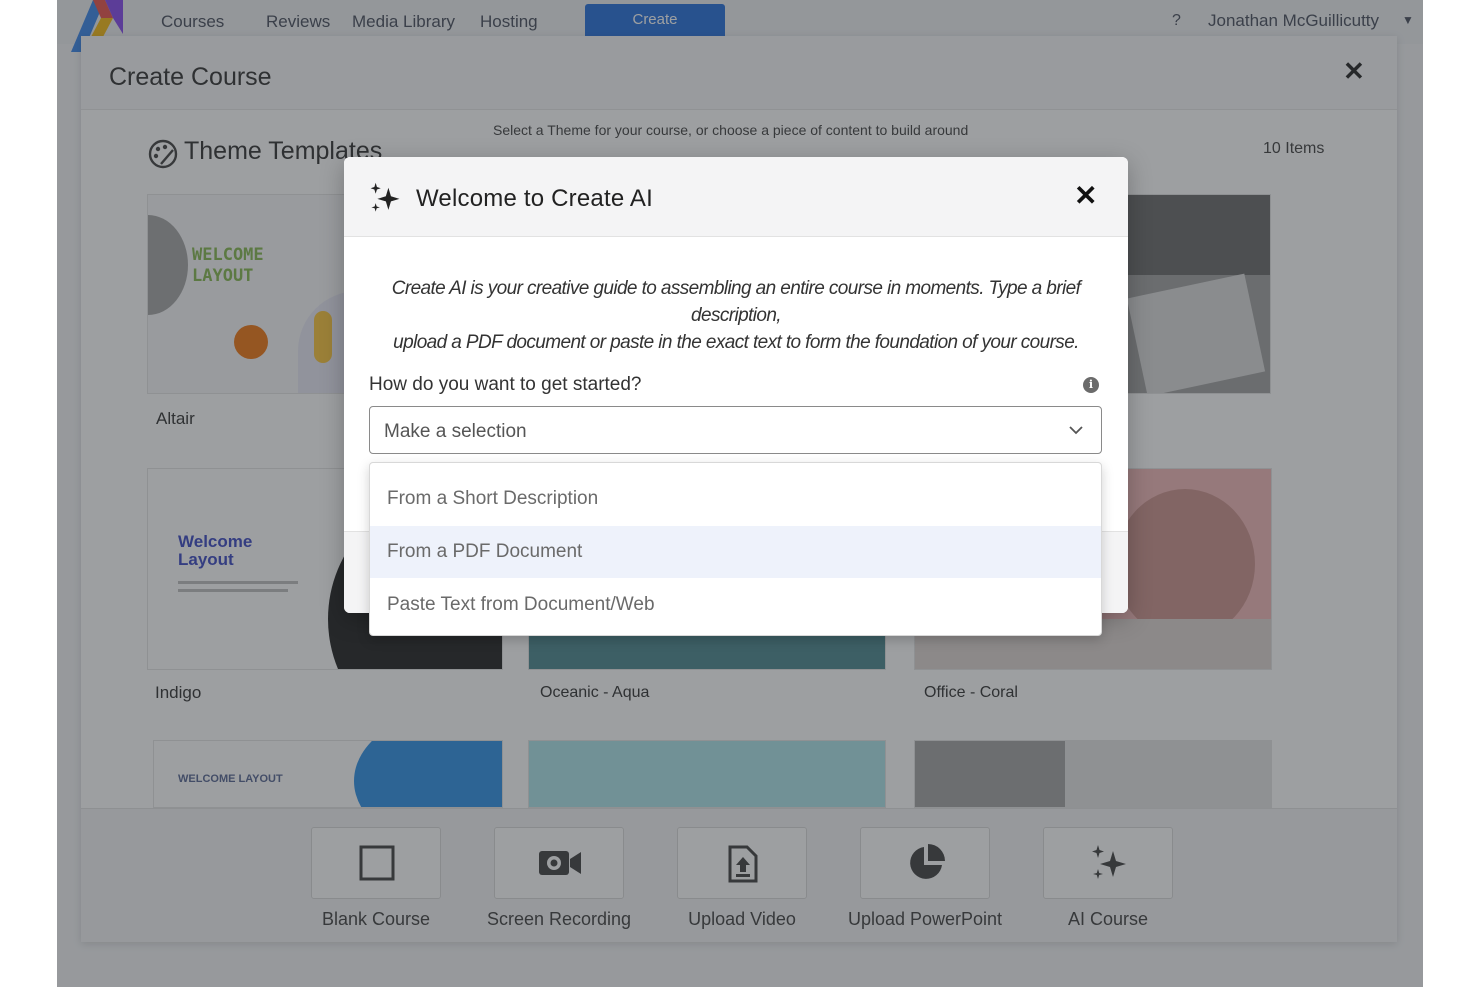  I want to click on close-icon: ✕, so click(1085, 195).